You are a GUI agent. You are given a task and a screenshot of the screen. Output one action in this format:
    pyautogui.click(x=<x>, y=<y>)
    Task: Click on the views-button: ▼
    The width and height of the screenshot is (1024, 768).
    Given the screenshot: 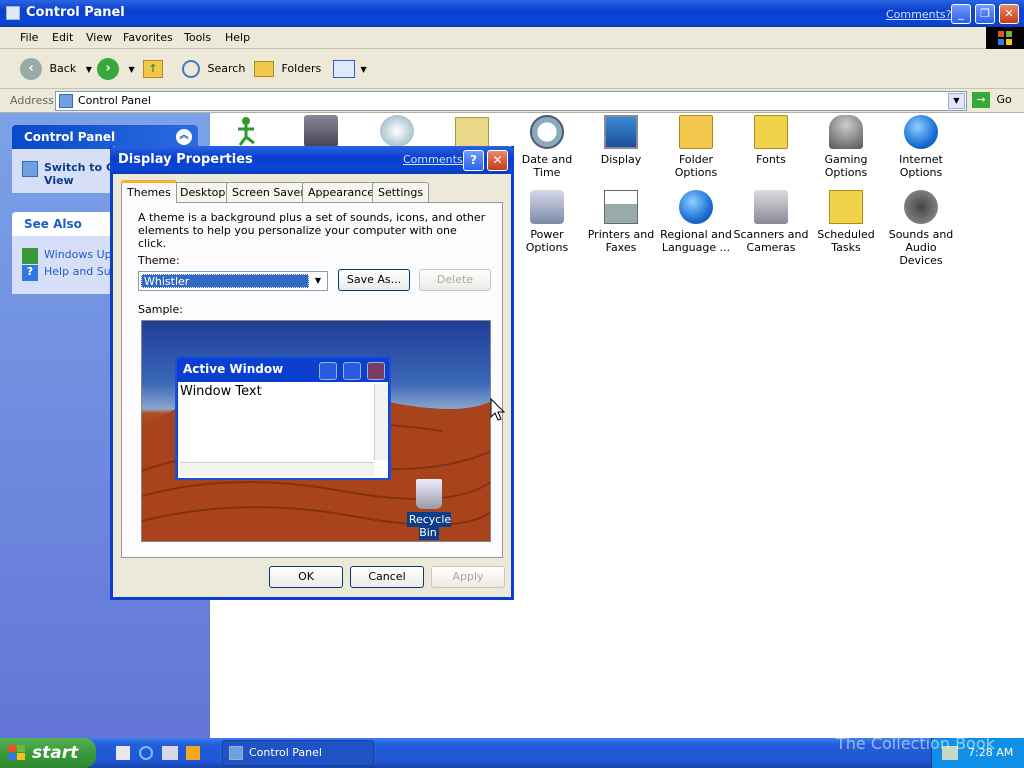 What is the action you would take?
    pyautogui.click(x=350, y=69)
    